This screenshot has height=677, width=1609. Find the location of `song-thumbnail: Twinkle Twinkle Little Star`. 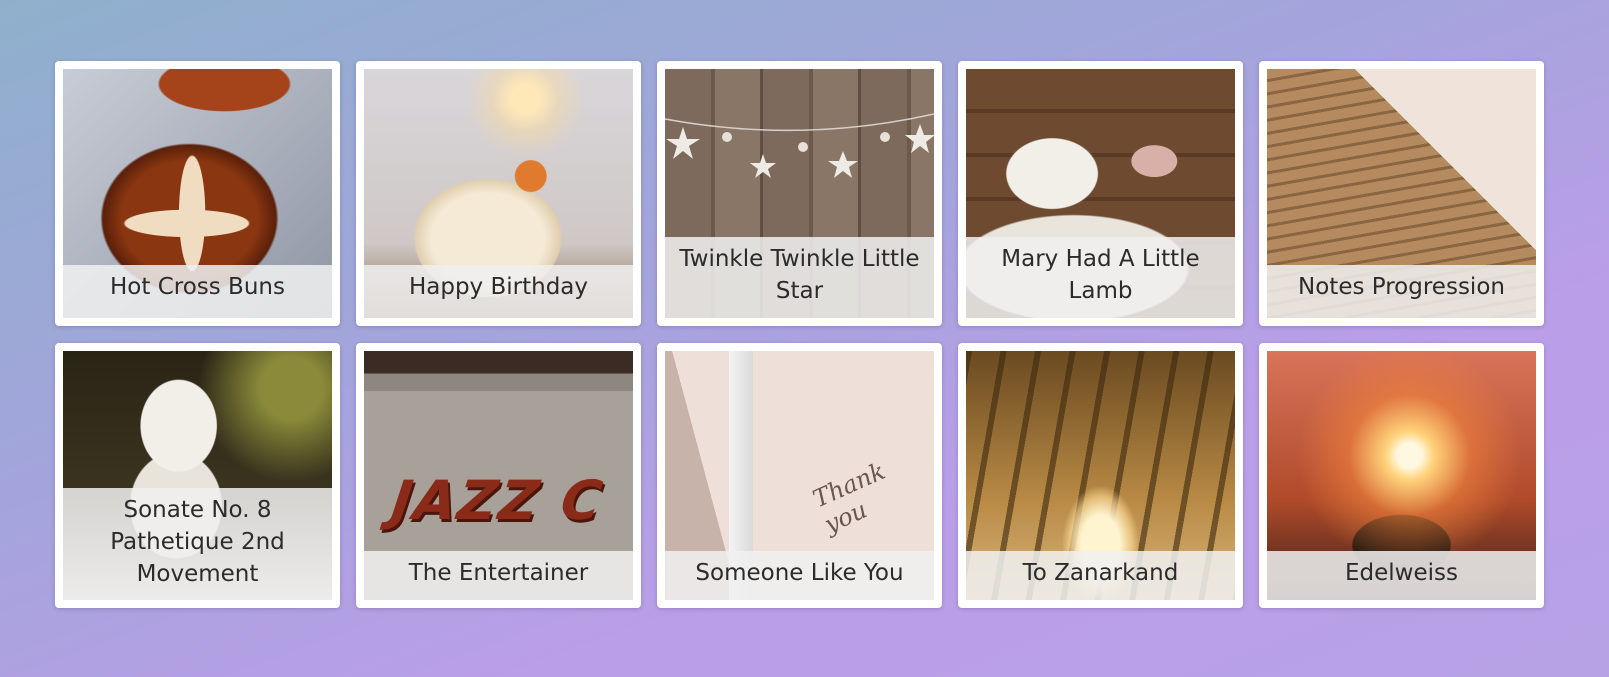

song-thumbnail: Twinkle Twinkle Little Star is located at coordinates (799, 193).